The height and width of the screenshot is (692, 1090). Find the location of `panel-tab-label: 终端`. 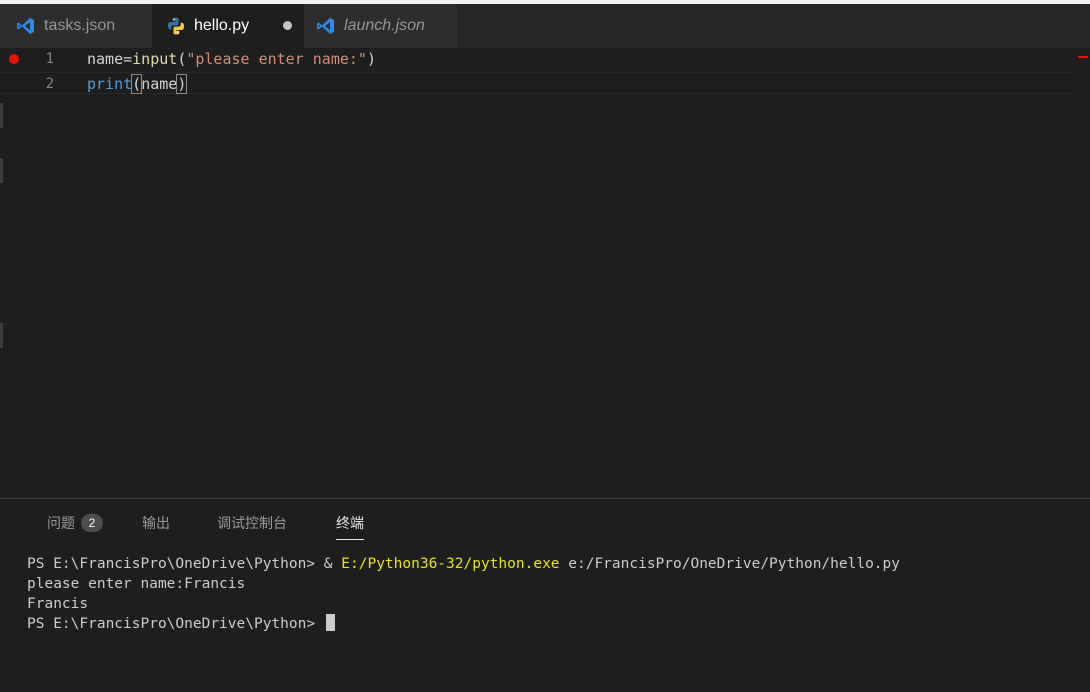

panel-tab-label: 终端 is located at coordinates (350, 523).